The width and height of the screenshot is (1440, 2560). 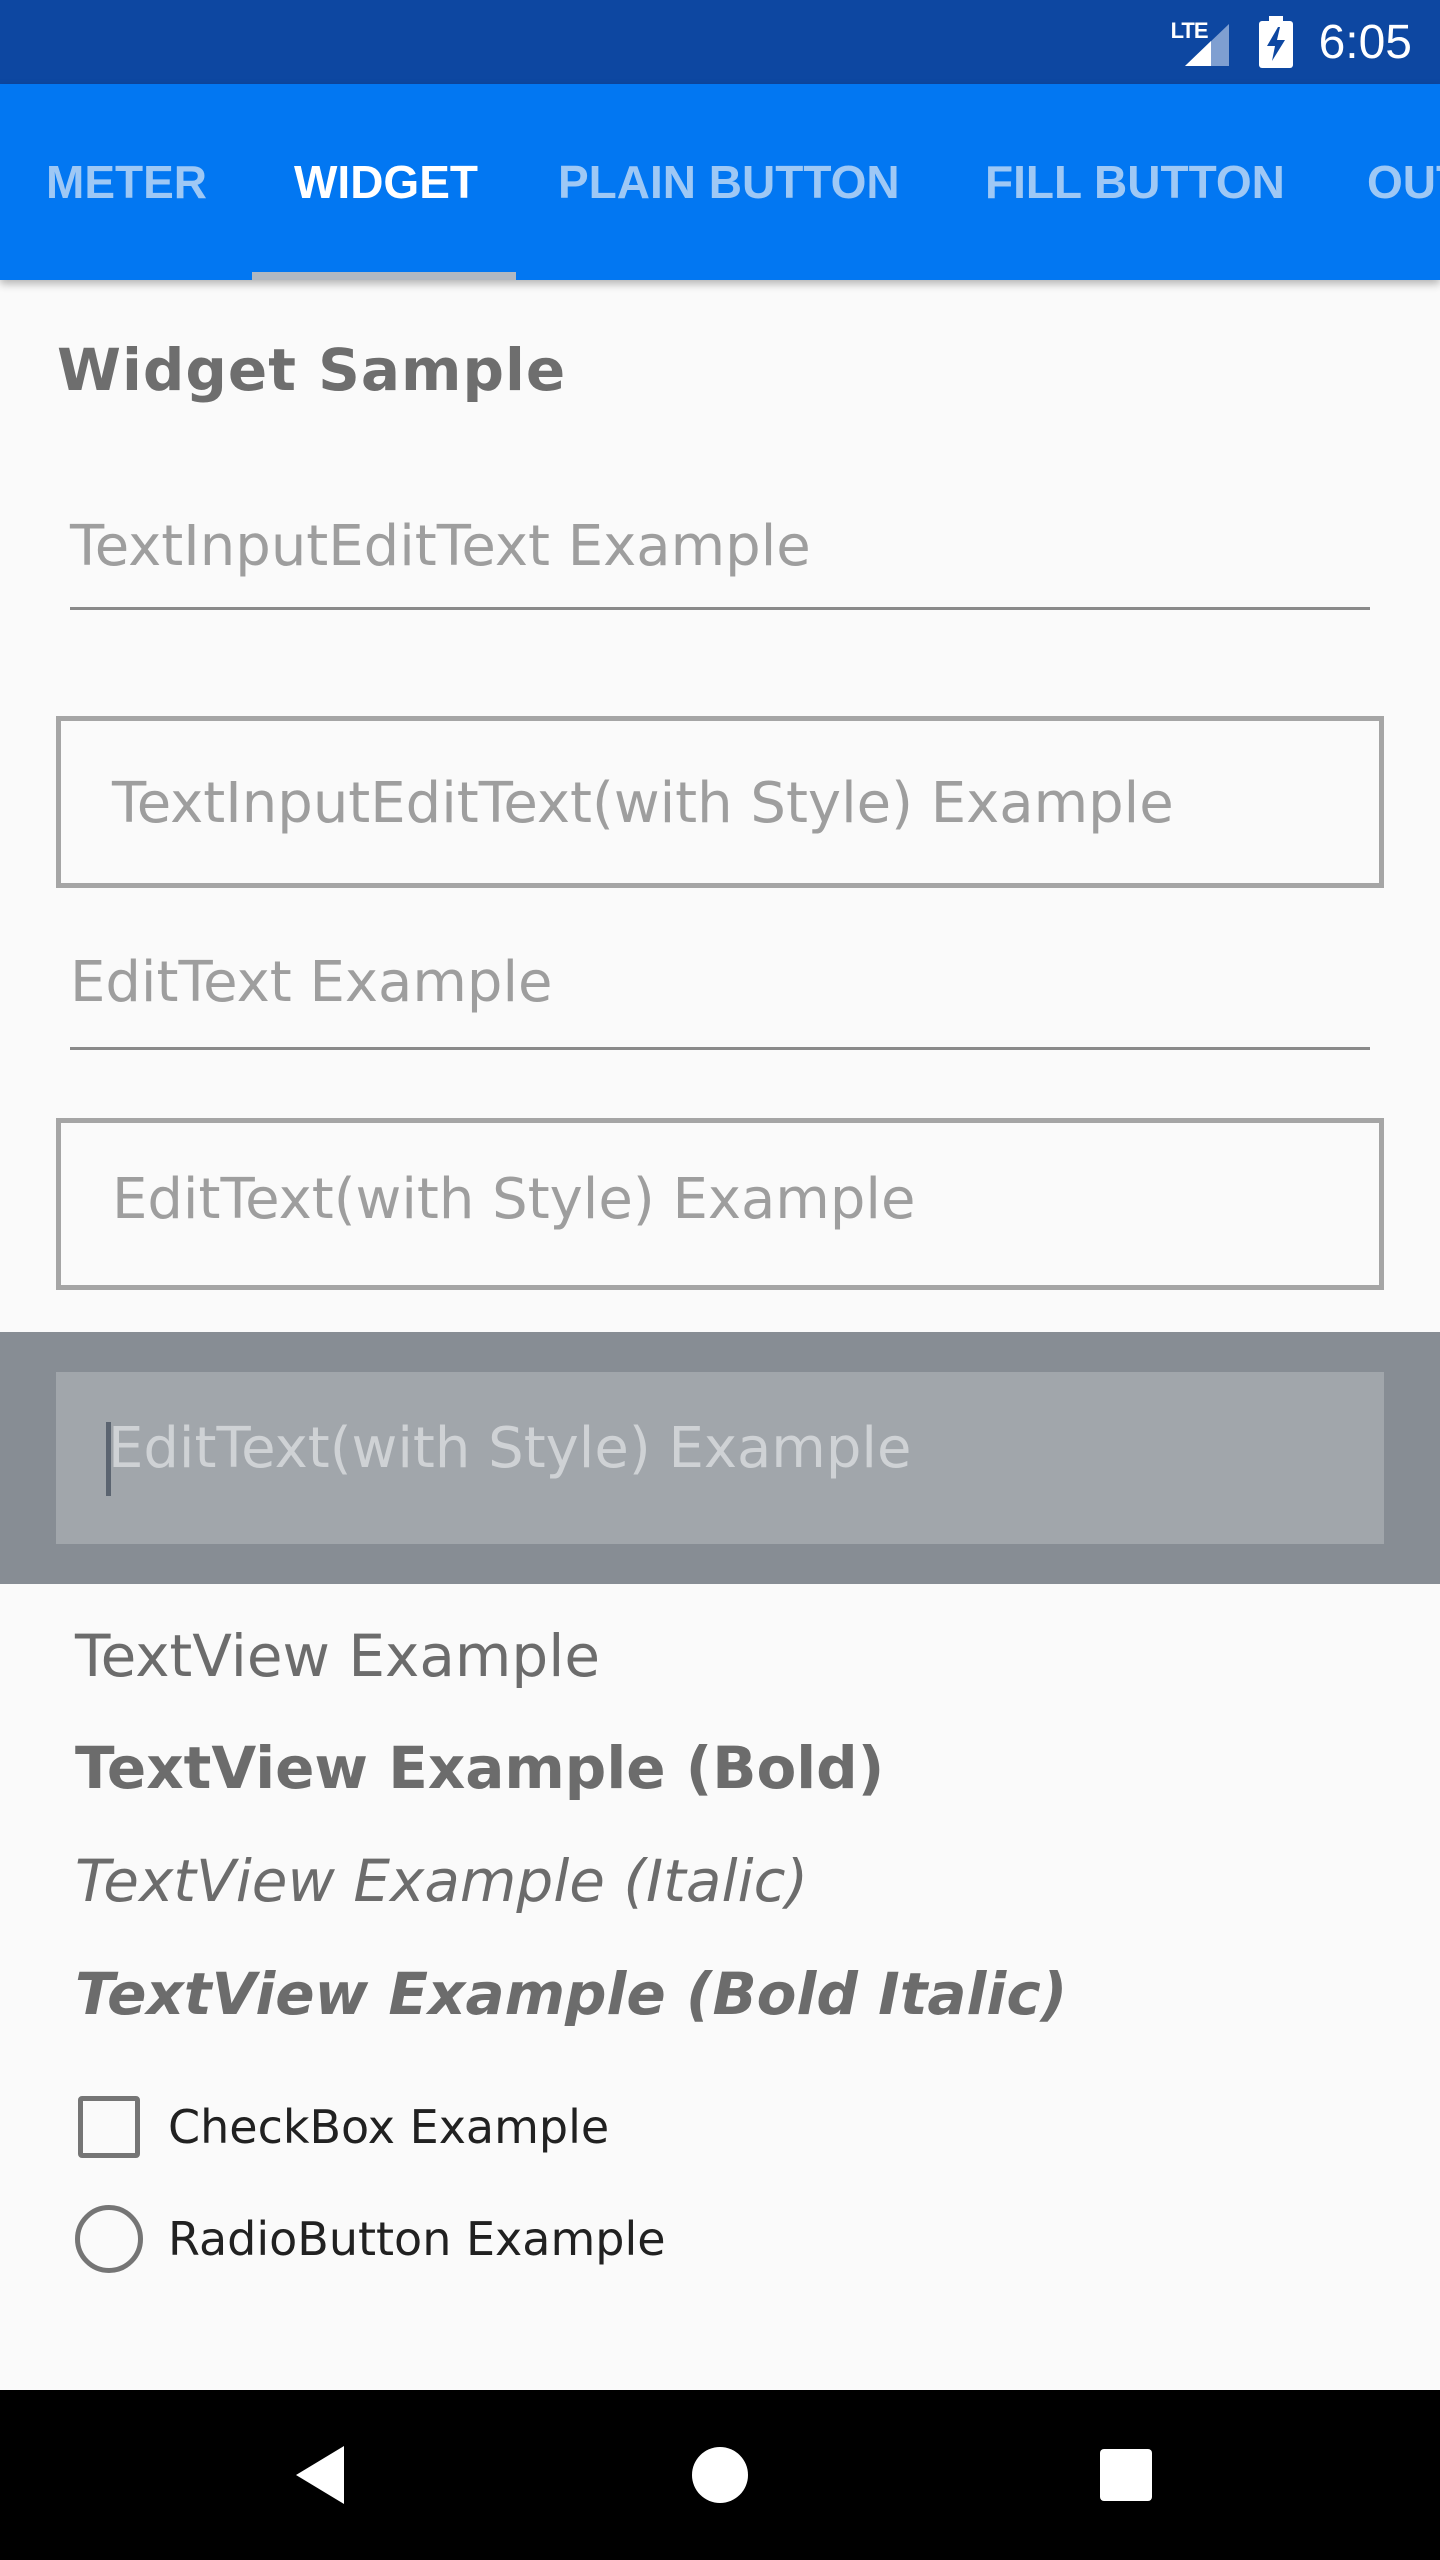 I want to click on edit-text-focused-placeholder: EditText(with Style) Example, so click(x=510, y=1448).